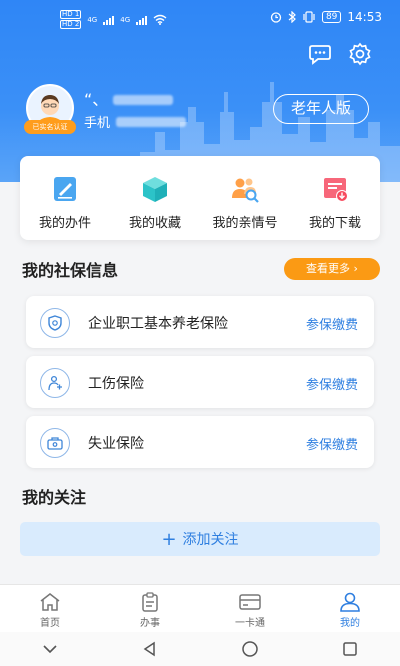 The width and height of the screenshot is (400, 666). Describe the element at coordinates (154, 223) in the screenshot. I see `quick-action-label: 我的收藏` at that location.